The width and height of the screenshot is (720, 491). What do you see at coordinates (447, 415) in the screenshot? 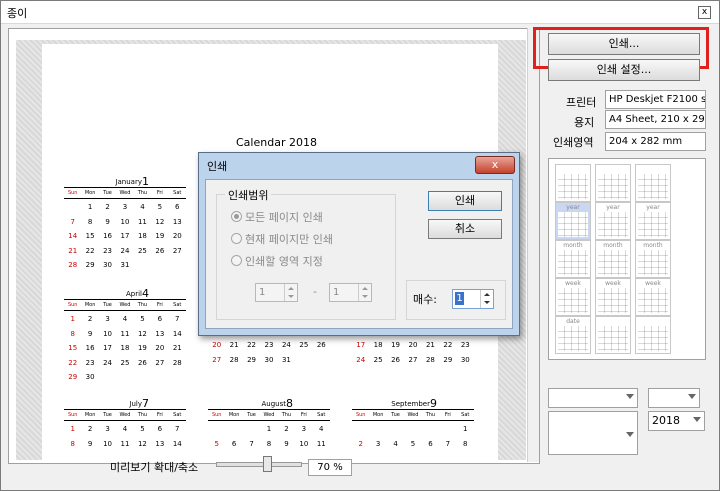
I see `weekday-label: Fri` at bounding box center [447, 415].